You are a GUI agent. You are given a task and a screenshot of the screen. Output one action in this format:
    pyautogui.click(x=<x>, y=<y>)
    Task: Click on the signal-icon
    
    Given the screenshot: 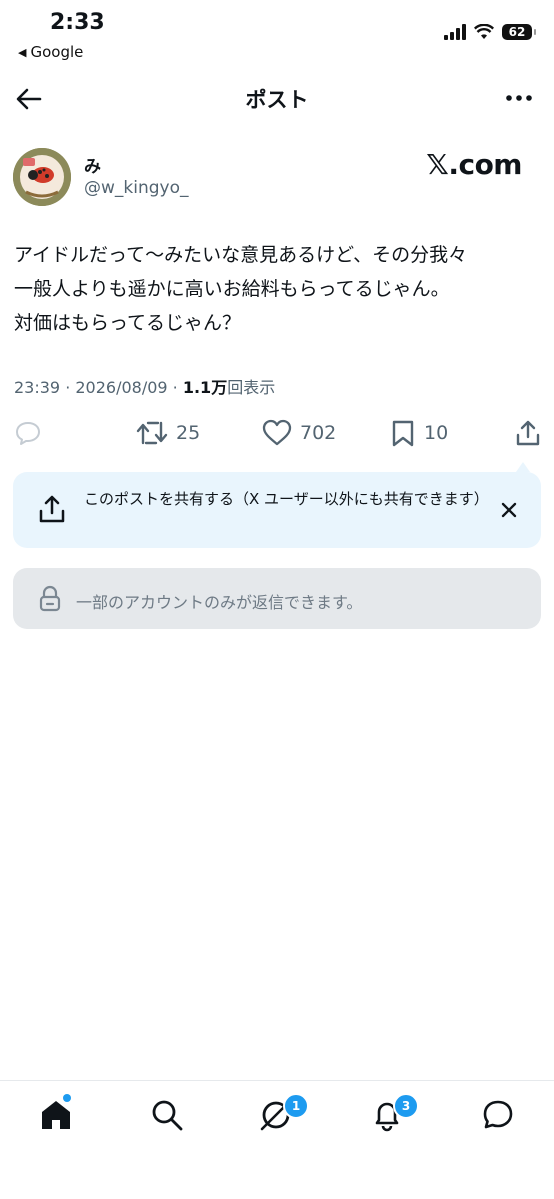 What is the action you would take?
    pyautogui.click(x=455, y=32)
    